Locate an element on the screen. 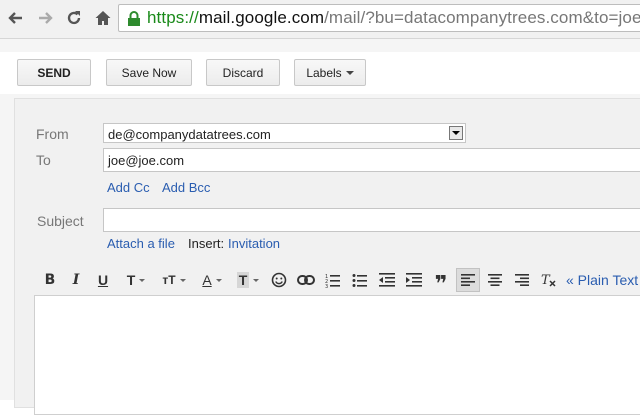 The height and width of the screenshot is (415, 640). bold-button: B is located at coordinates (50, 280).